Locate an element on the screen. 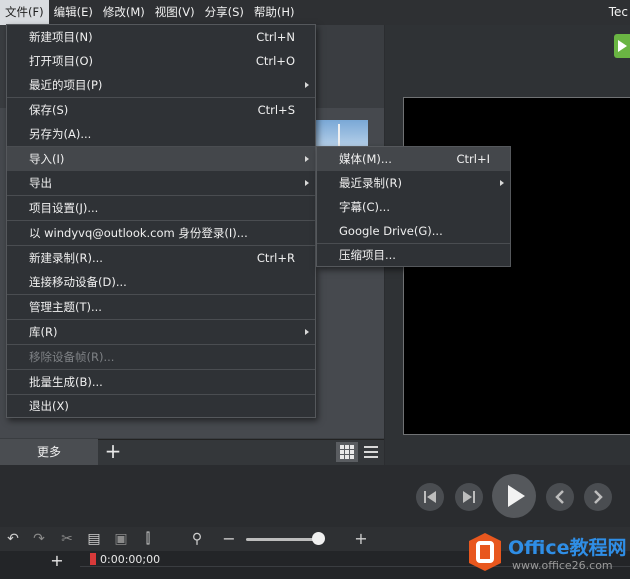 The image size is (630, 579). split-icon: ⫿ is located at coordinates (148, 539).